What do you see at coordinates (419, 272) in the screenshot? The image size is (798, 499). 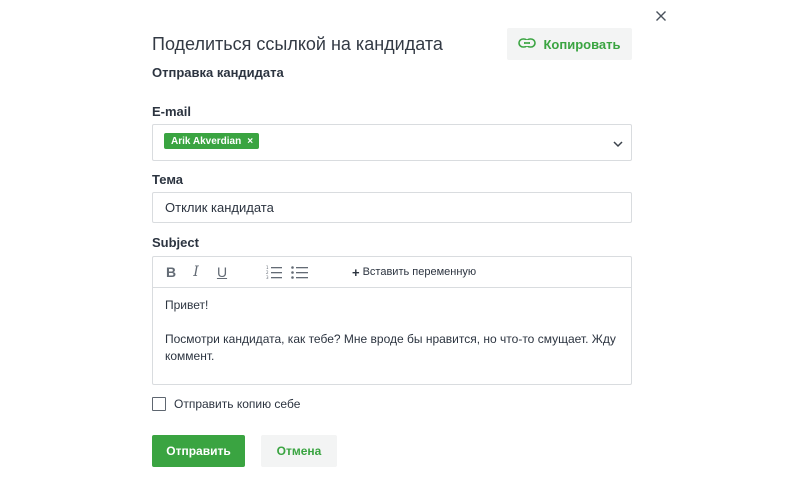 I see `insert-variable-label: Вставить переменную` at bounding box center [419, 272].